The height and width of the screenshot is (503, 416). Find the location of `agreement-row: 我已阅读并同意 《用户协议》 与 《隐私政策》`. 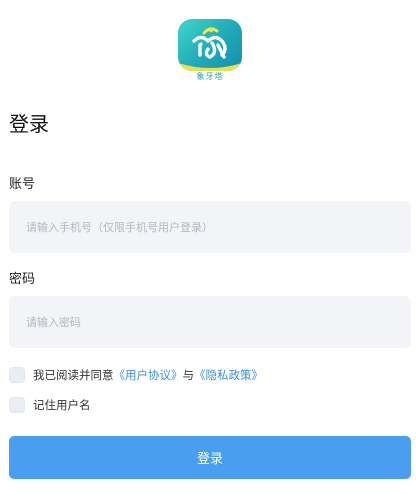

agreement-row: 我已阅读并同意 《用户协议》 与 《隐私政策》 is located at coordinates (136, 375).